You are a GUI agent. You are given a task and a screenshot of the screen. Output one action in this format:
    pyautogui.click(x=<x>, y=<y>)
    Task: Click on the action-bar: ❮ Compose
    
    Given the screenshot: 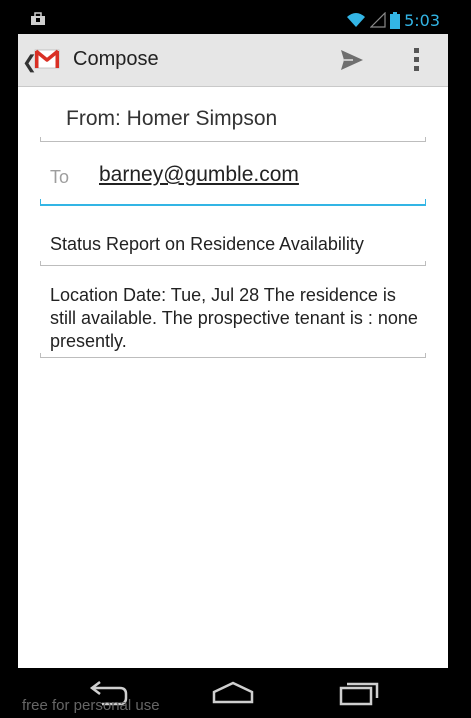 What is the action you would take?
    pyautogui.click(x=233, y=60)
    